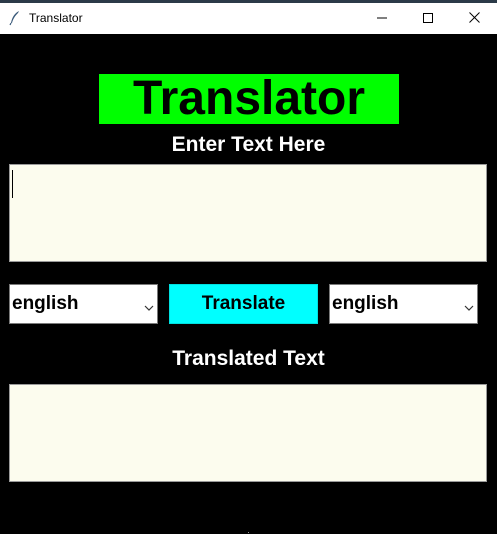  What do you see at coordinates (403, 304) in the screenshot?
I see `target-language-dropdown: english` at bounding box center [403, 304].